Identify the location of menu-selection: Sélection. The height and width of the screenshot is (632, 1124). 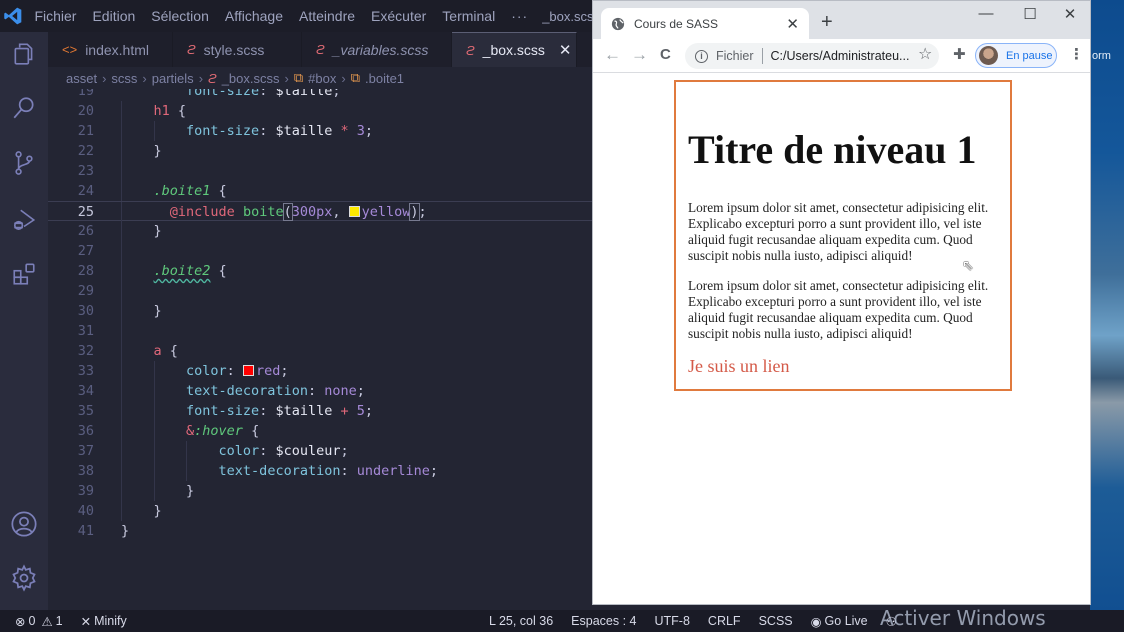
(180, 16).